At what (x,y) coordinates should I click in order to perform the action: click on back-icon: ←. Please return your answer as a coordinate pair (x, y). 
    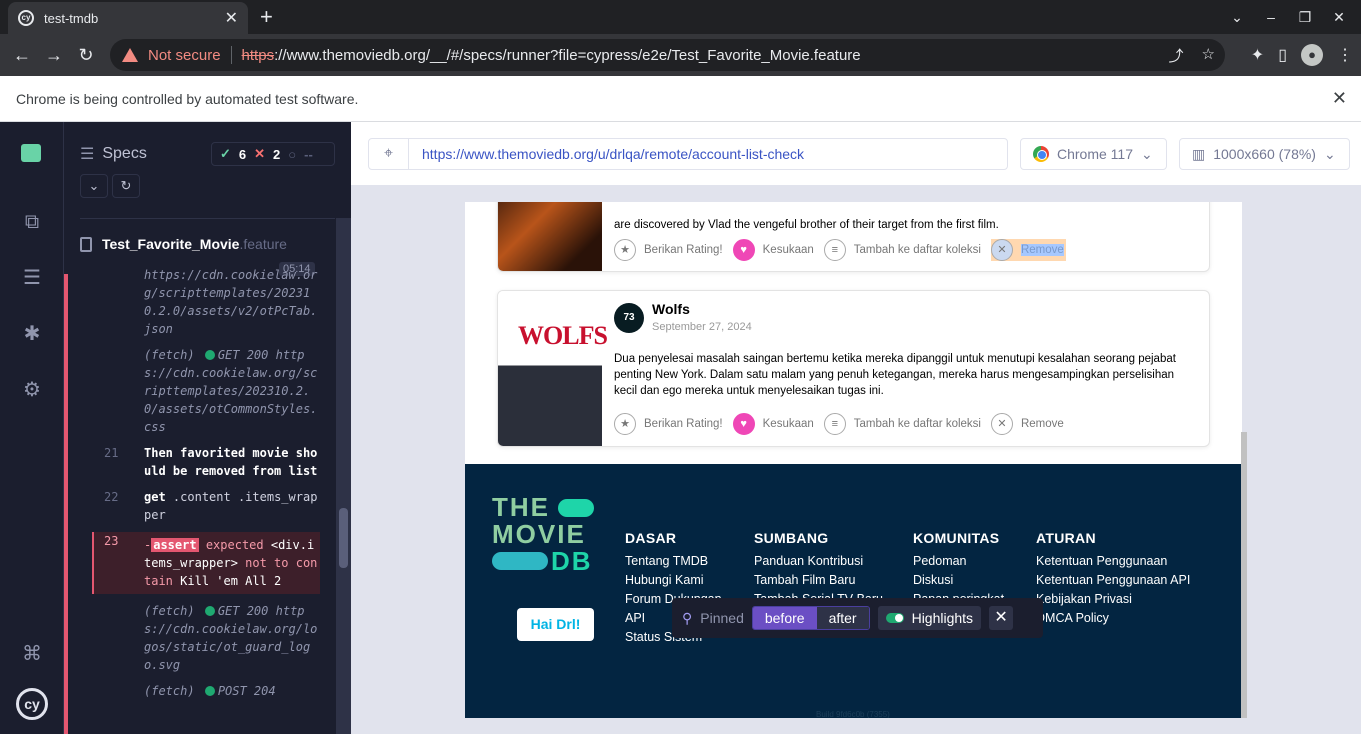
    Looking at the image, I should click on (22, 55).